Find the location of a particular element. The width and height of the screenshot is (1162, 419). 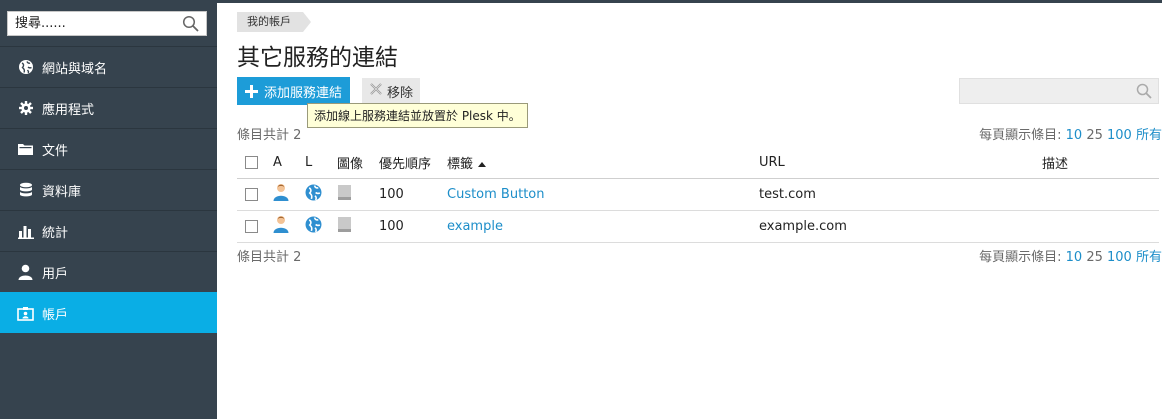

database-icon is located at coordinates (25, 190).